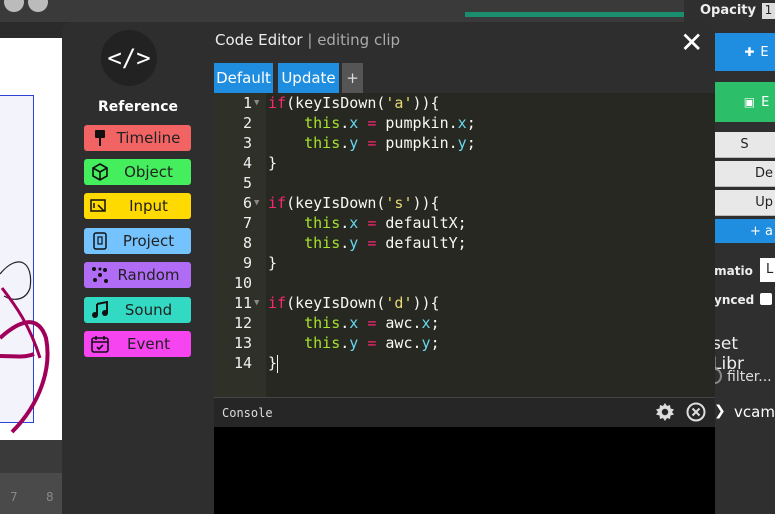 The width and height of the screenshot is (775, 514). I want to click on console-label: Console, so click(247, 413).